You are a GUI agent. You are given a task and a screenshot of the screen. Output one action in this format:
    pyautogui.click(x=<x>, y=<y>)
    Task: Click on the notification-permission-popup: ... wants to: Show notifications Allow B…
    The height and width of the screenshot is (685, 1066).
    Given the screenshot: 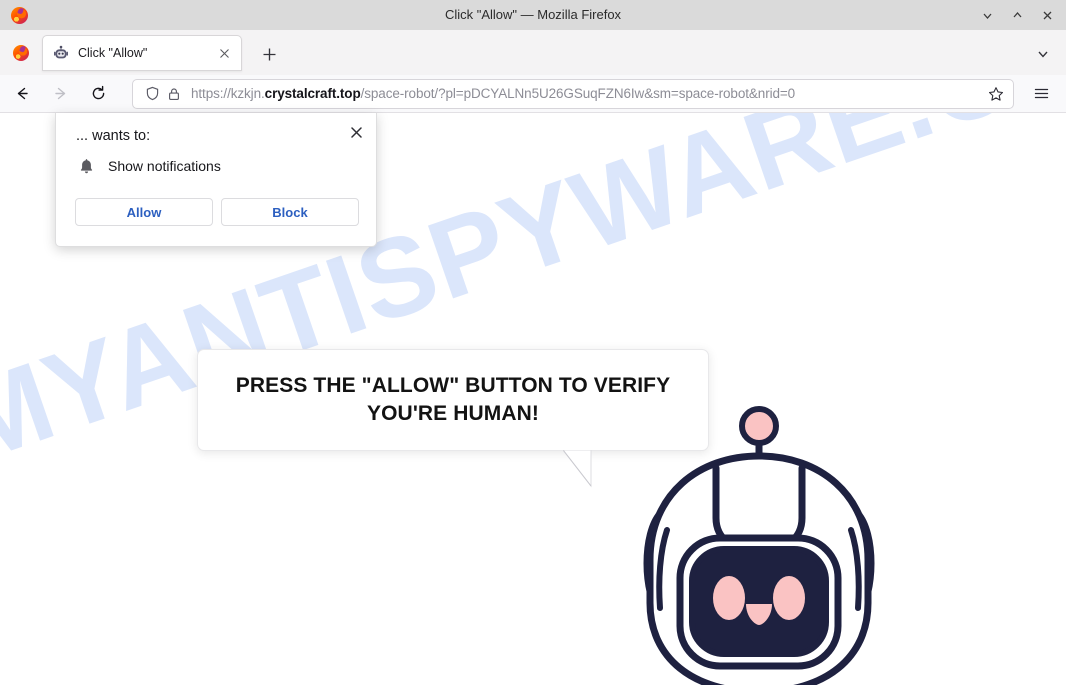 What is the action you would take?
    pyautogui.click(x=216, y=180)
    